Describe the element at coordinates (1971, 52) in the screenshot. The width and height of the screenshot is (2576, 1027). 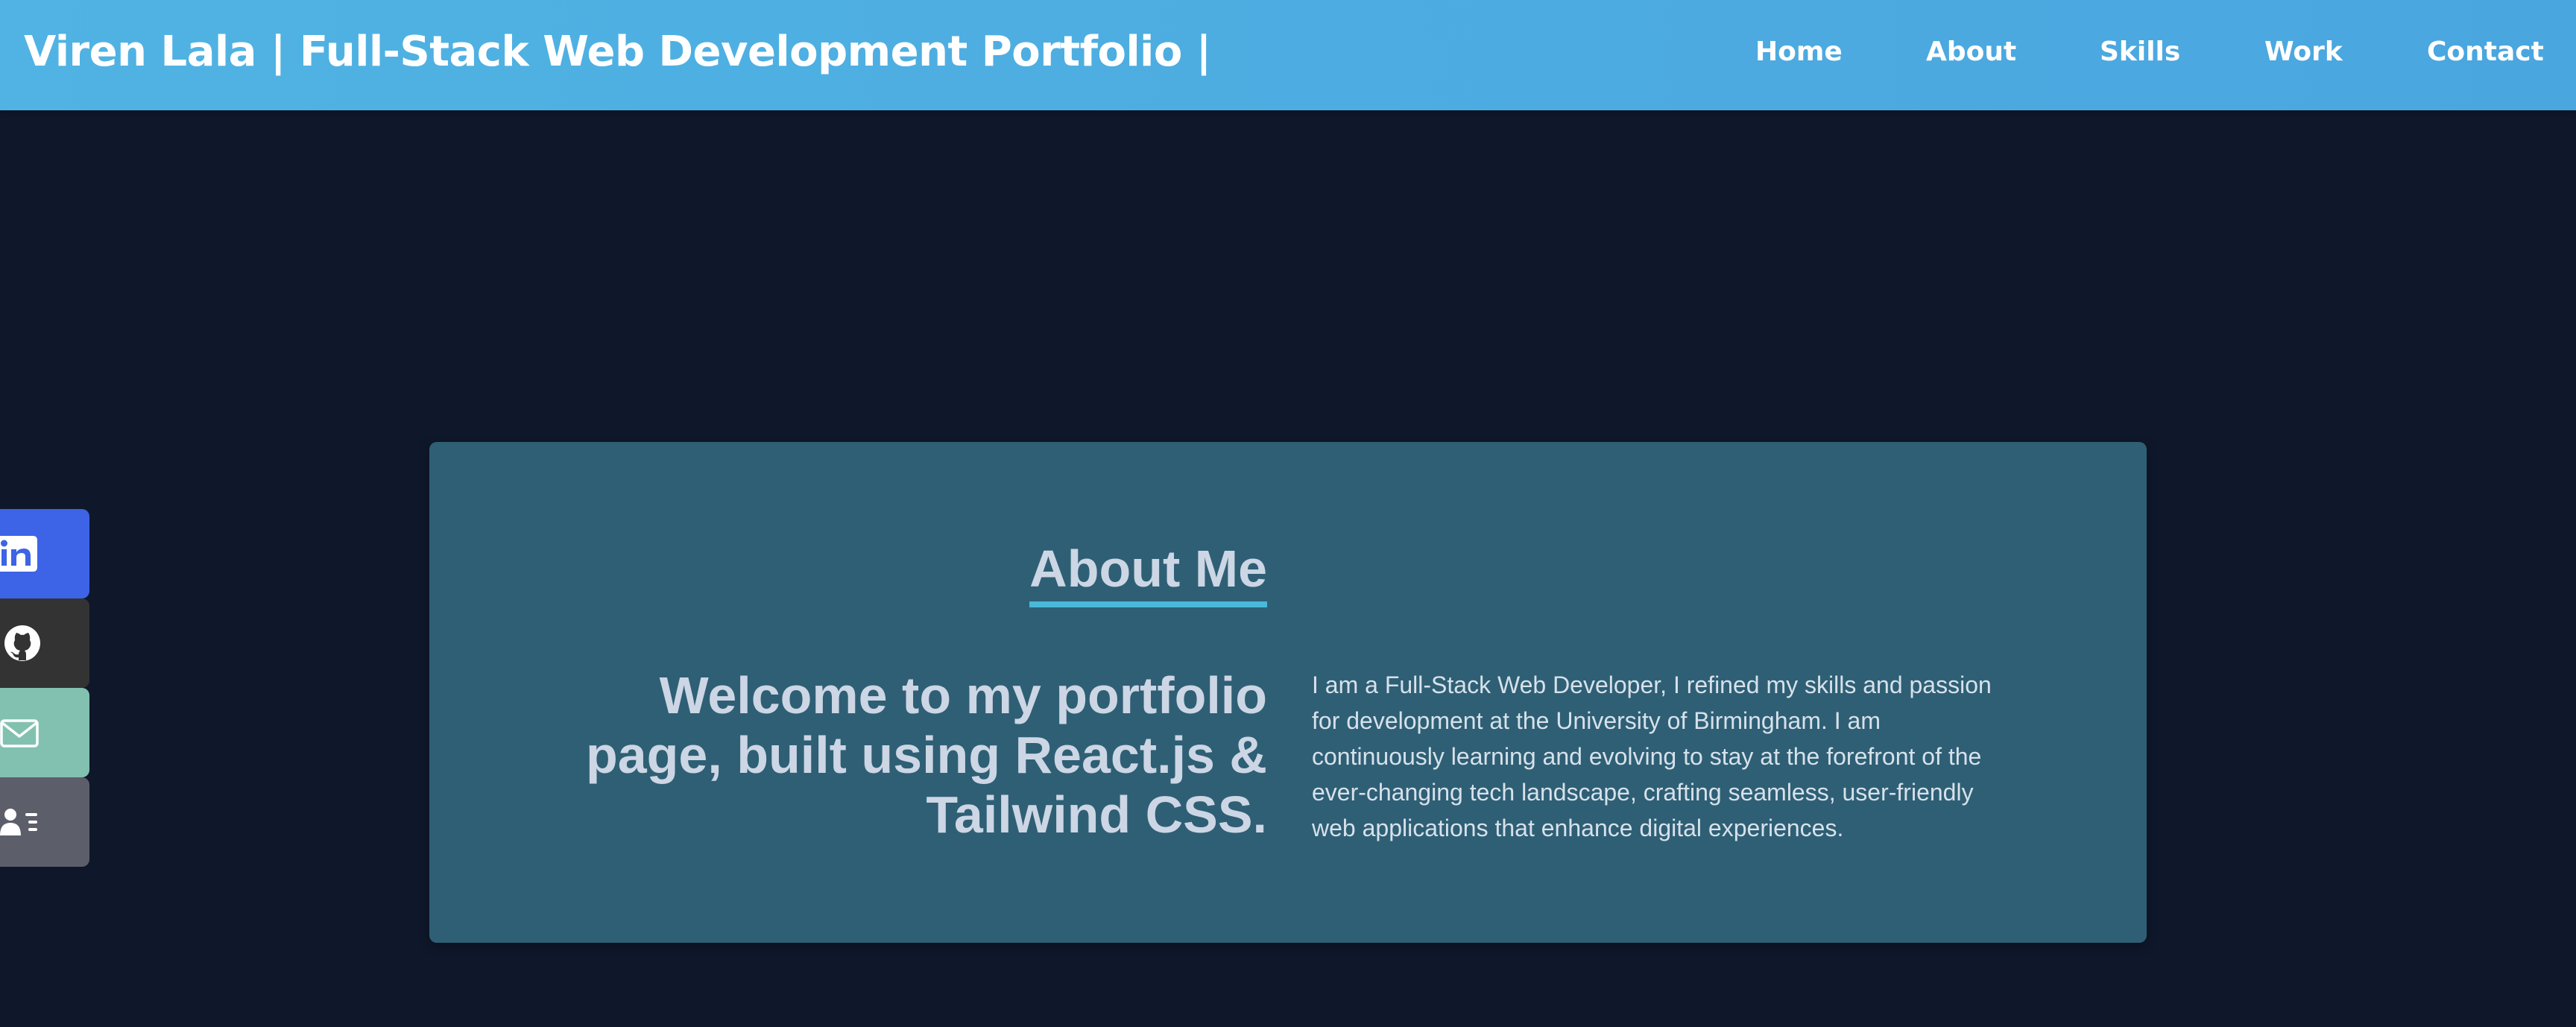
I see `nav-about: About` at that location.